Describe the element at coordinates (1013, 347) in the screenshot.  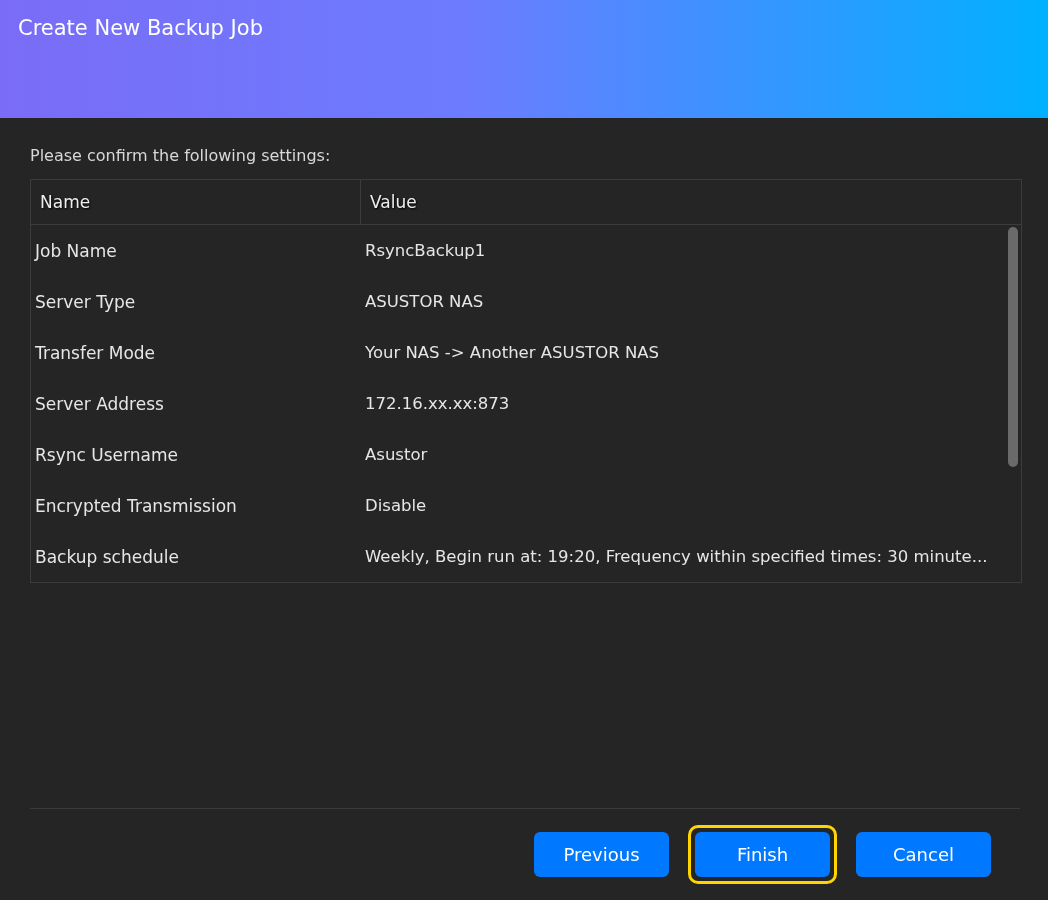
I see `scrollbar-thumb` at that location.